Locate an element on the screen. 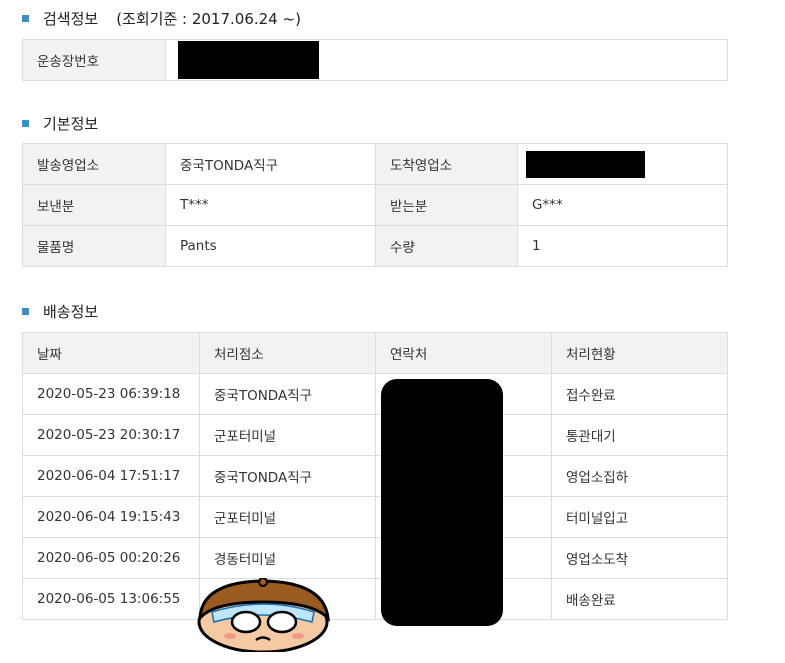 This screenshot has height=663, width=785. basic-section-title: 기본정보 is located at coordinates (60, 123).